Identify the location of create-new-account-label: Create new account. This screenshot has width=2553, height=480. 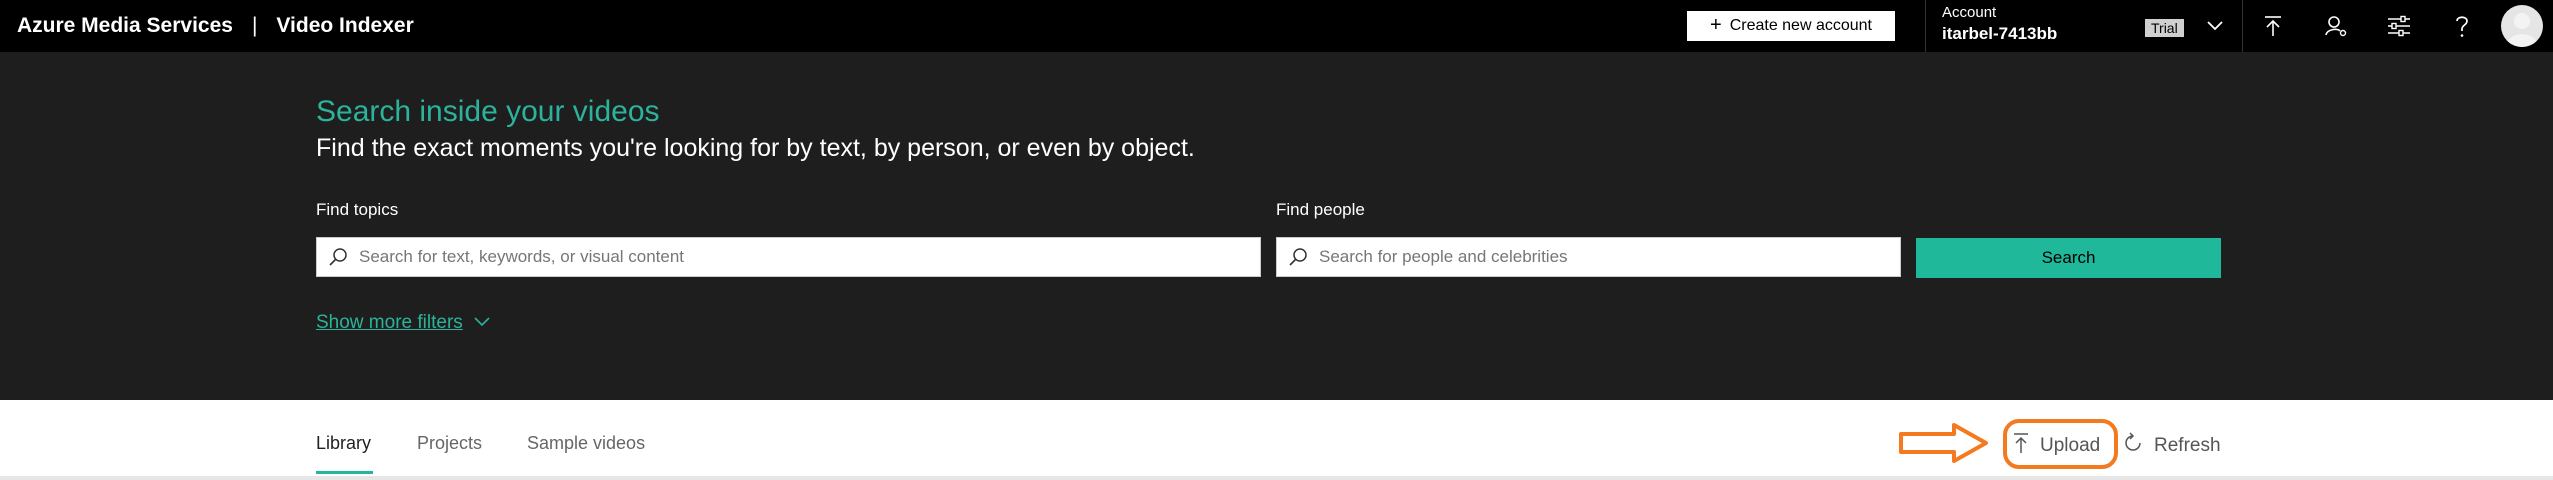
(1800, 25).